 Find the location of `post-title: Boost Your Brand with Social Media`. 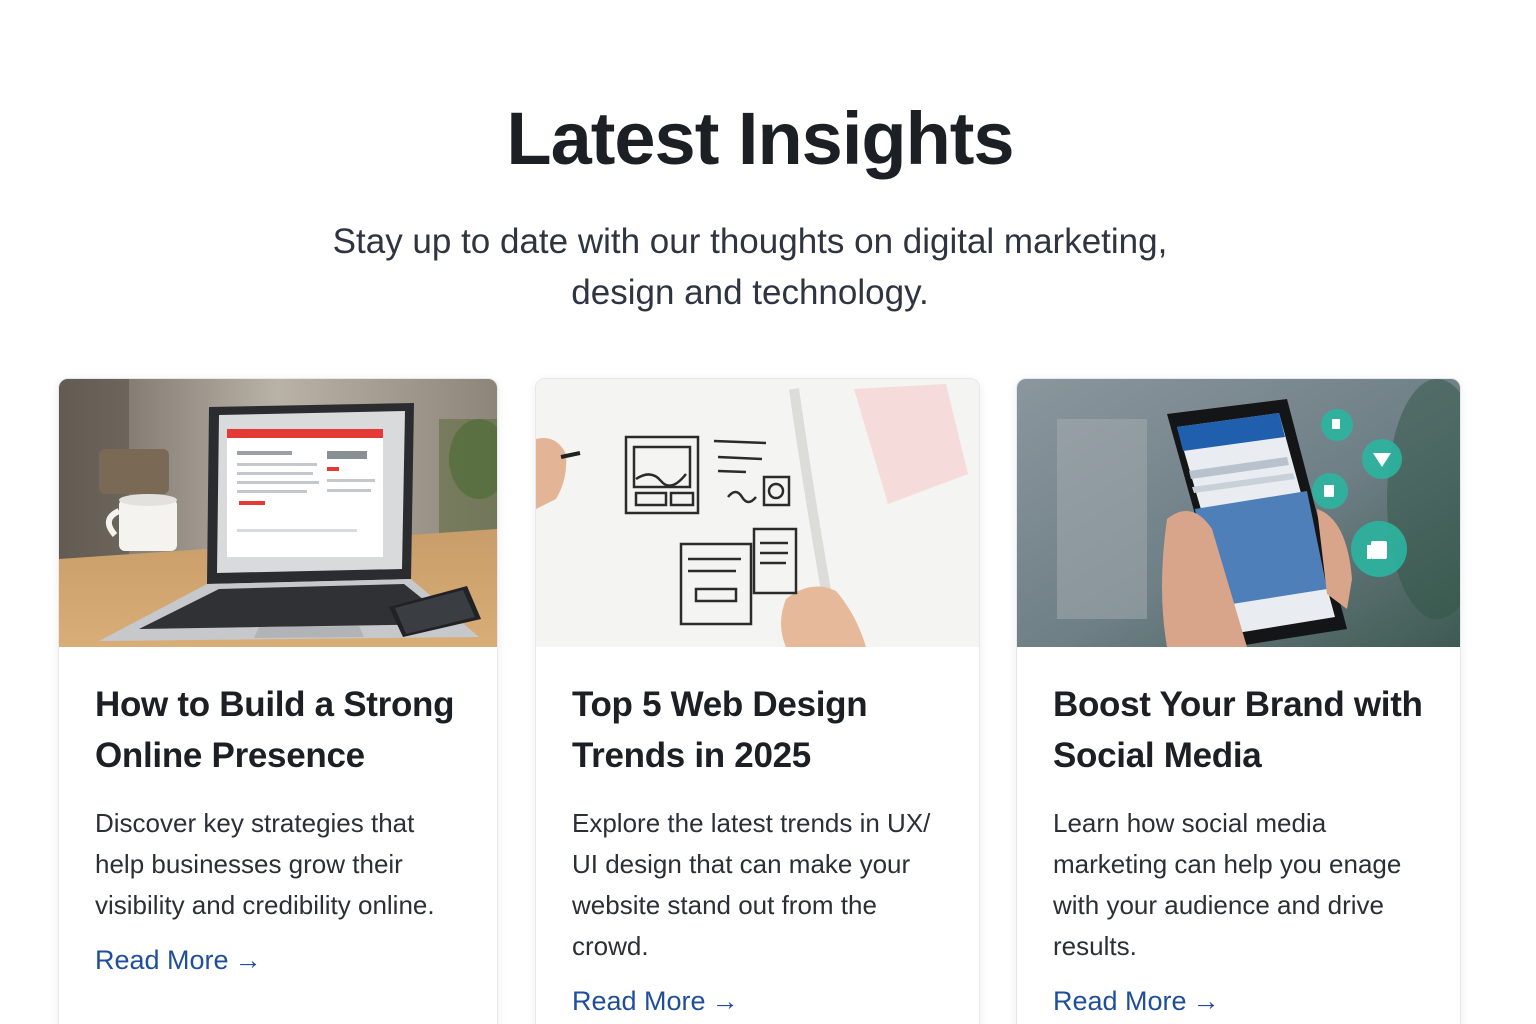

post-title: Boost Your Brand with Social Media is located at coordinates (1238, 730).